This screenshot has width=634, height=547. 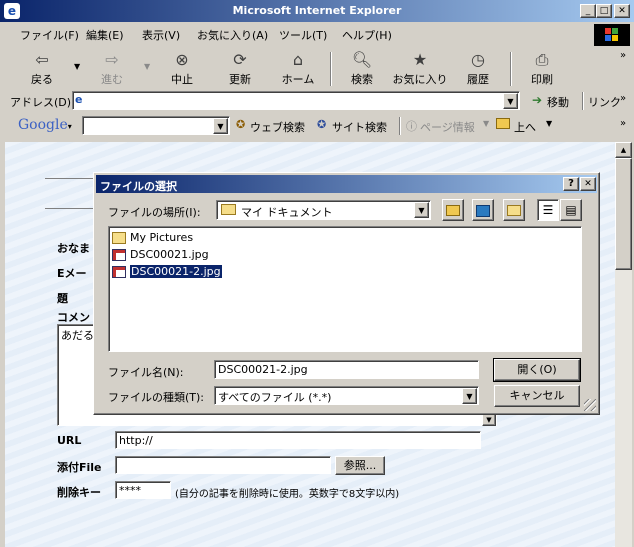 I want to click on stop-button: ⊗ 中止, so click(x=182, y=68).